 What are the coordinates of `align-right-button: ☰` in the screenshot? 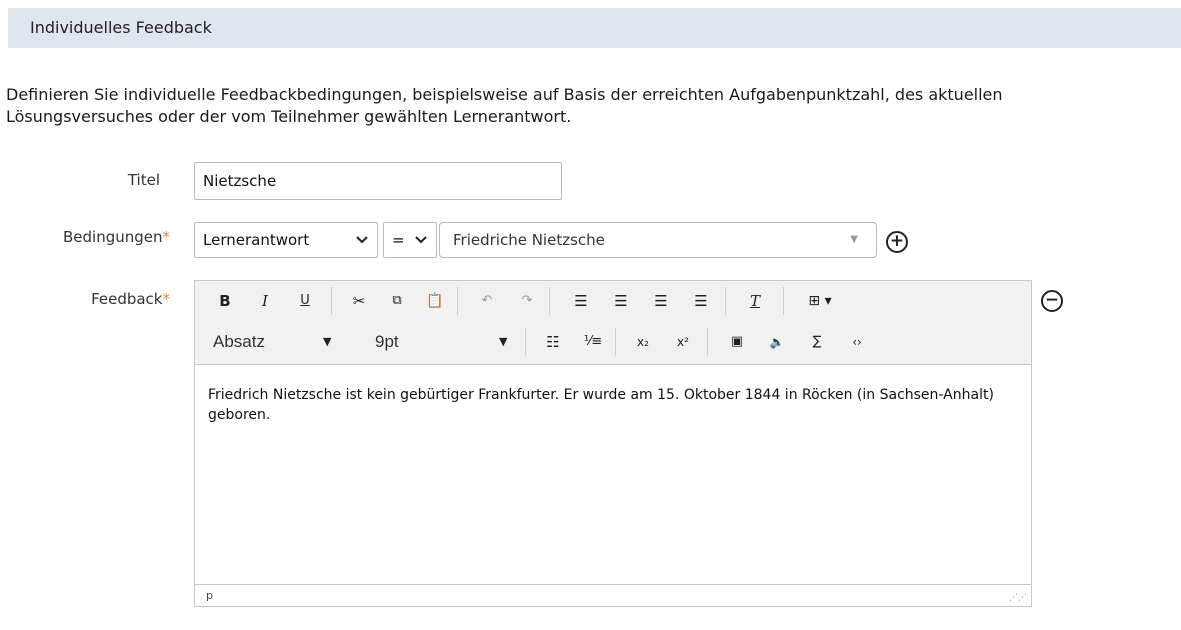 It's located at (661, 301).